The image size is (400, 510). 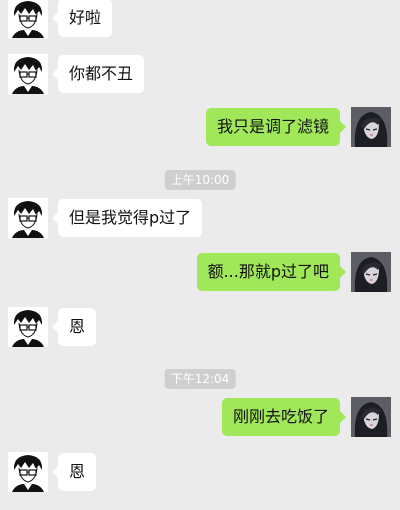 What do you see at coordinates (200, 76) in the screenshot?
I see `incoming-message: 你都不丑` at bounding box center [200, 76].